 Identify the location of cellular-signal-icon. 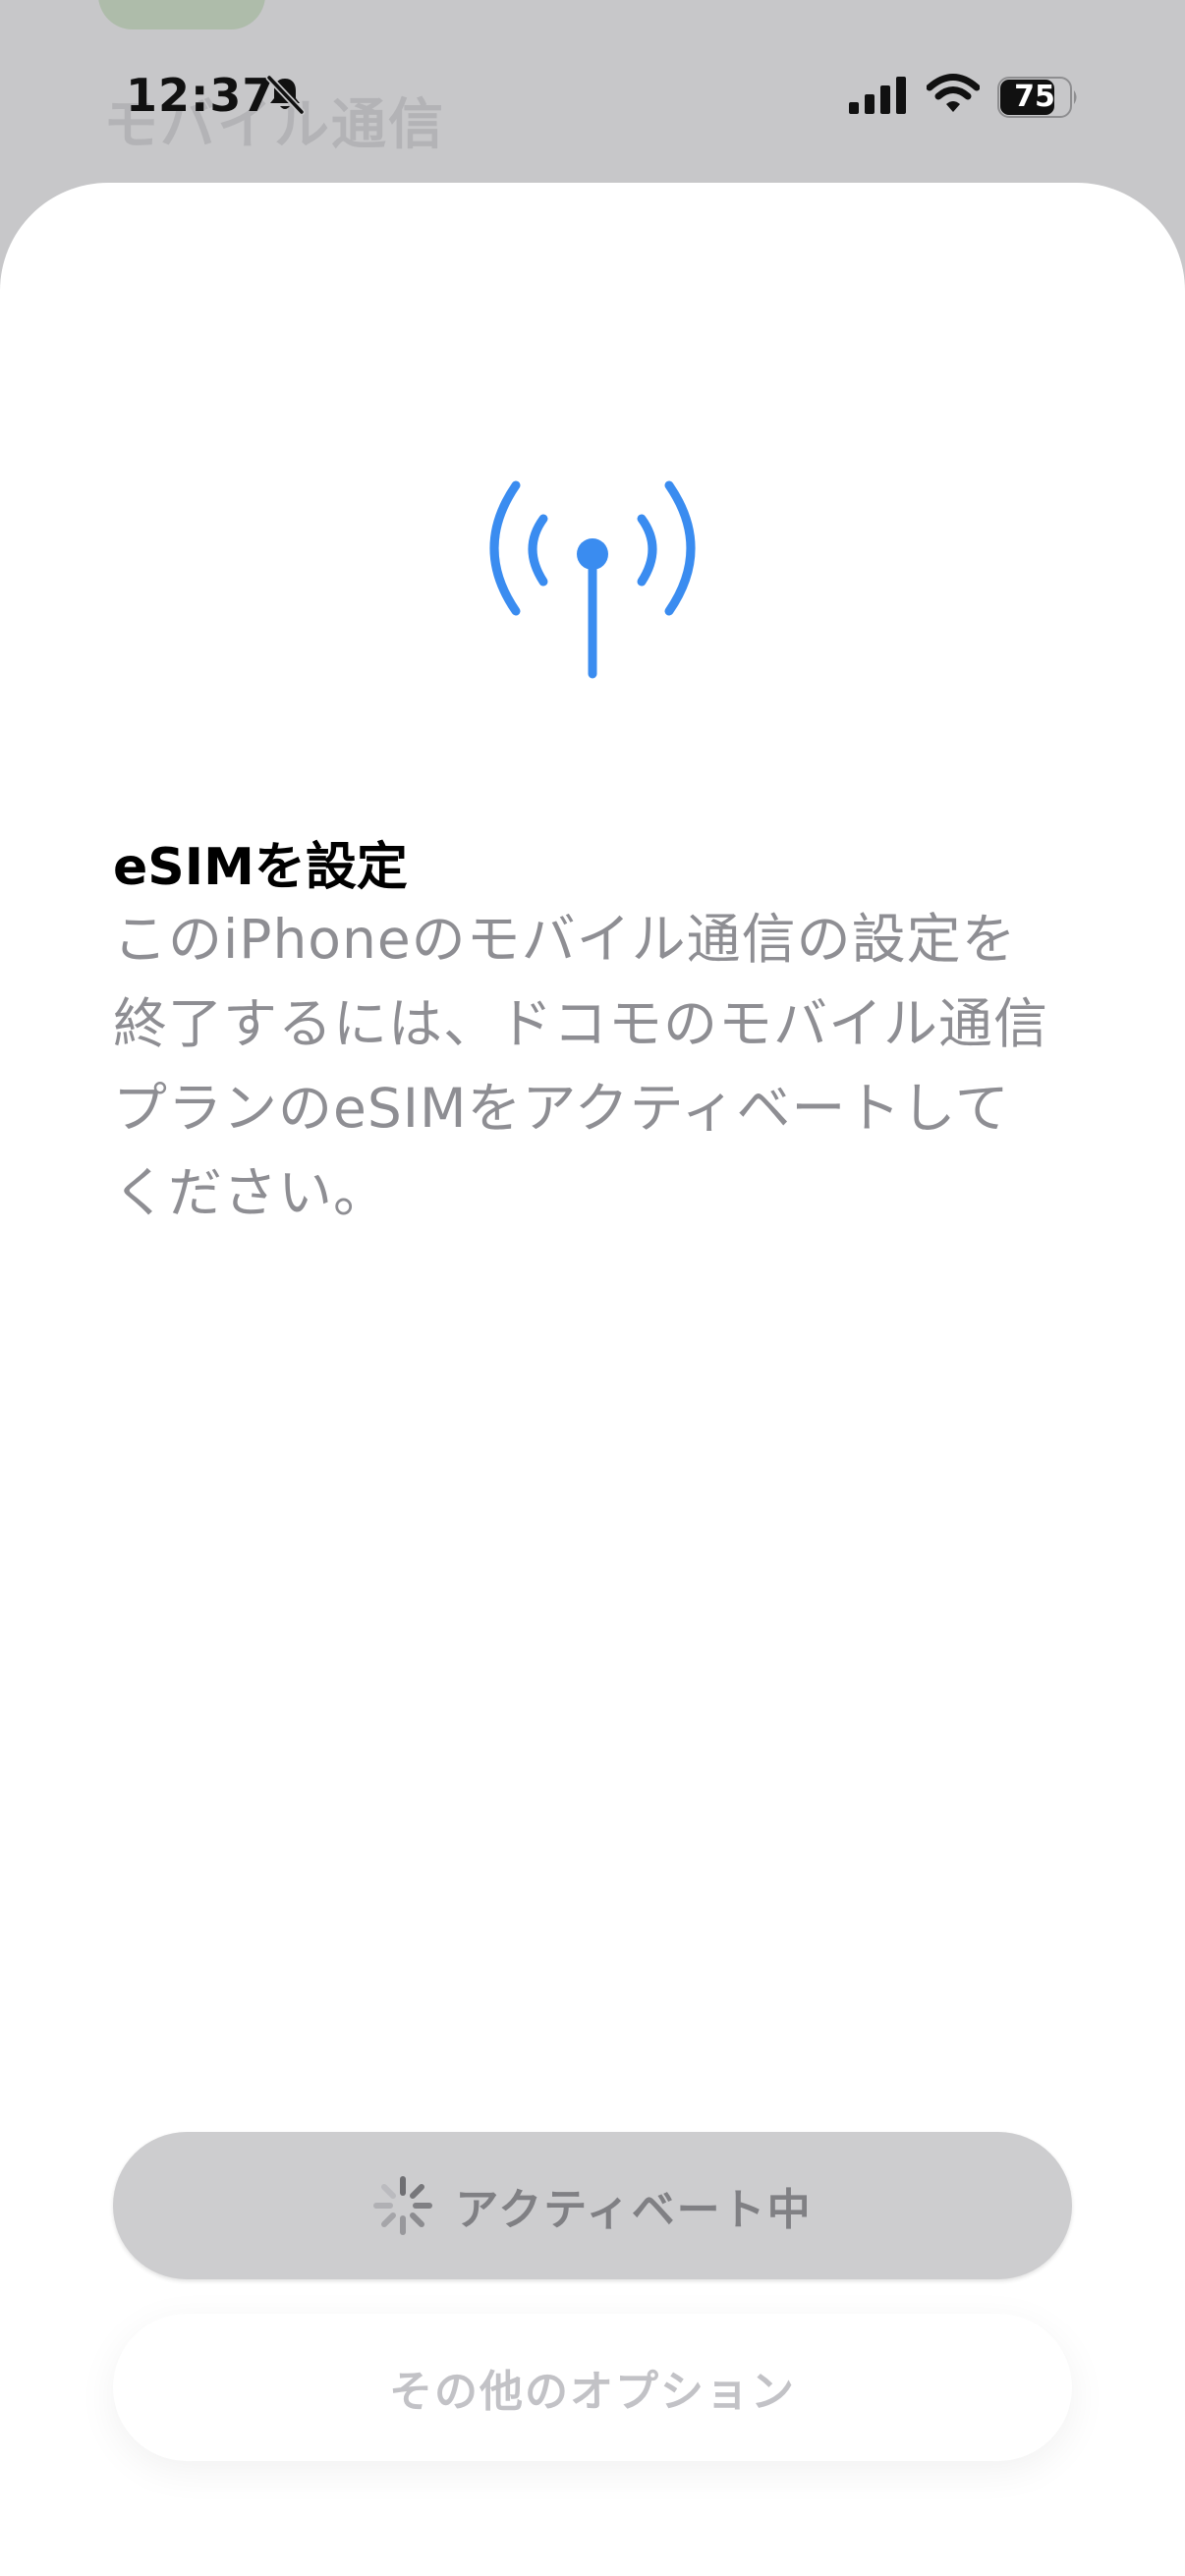
(878, 95).